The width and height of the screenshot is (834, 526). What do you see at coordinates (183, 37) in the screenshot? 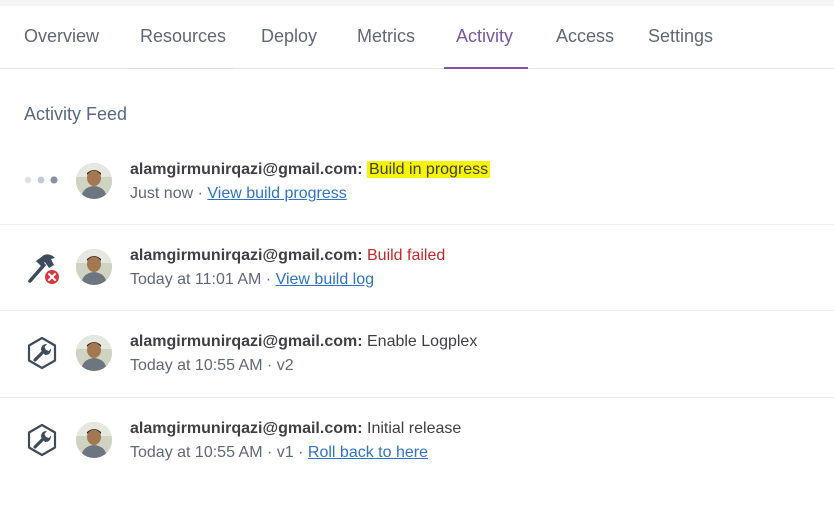
I see `tab-resources: Resources` at bounding box center [183, 37].